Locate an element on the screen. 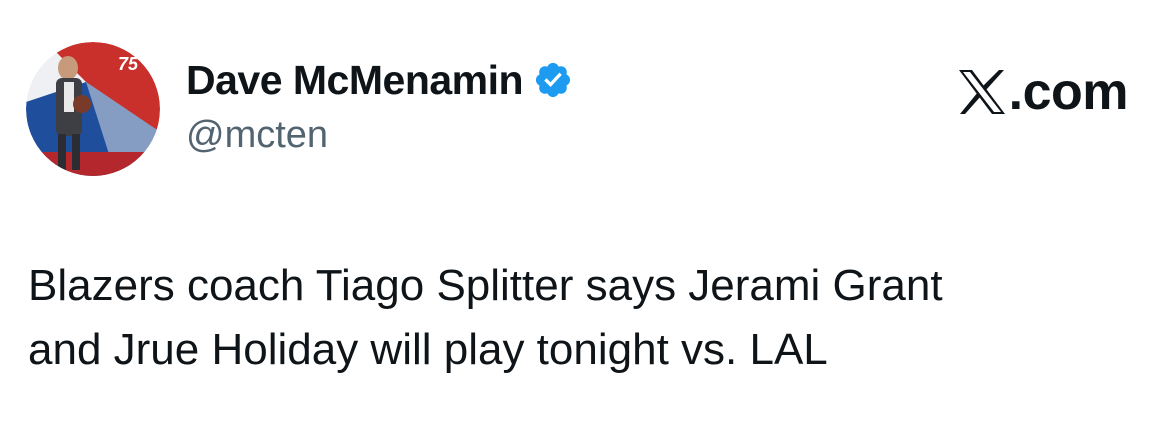 This screenshot has width=1156, height=440. brand-domain-text: .com is located at coordinates (1068, 92).